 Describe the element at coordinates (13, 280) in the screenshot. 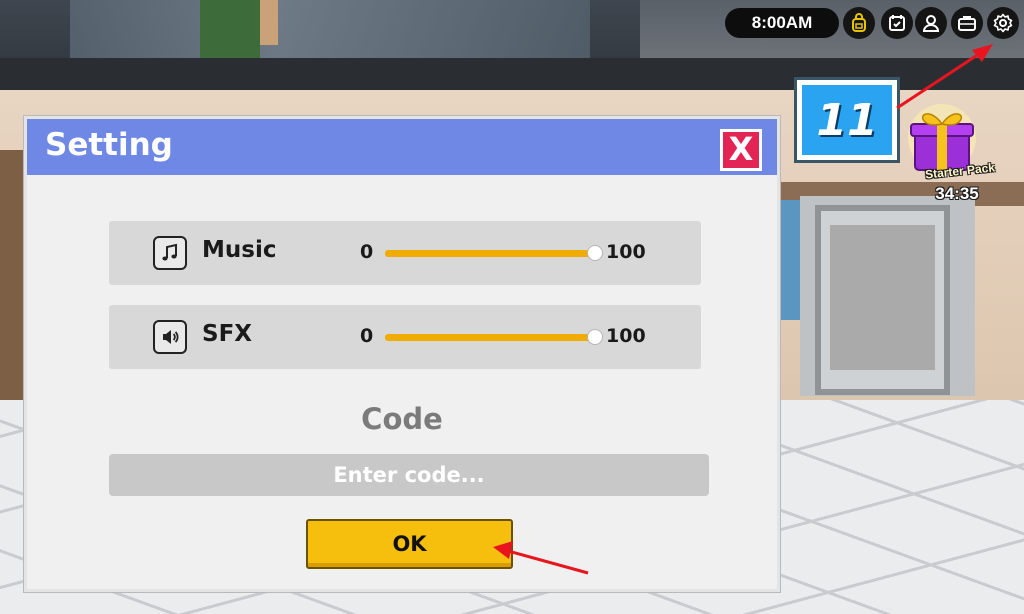

I see `pillar` at that location.